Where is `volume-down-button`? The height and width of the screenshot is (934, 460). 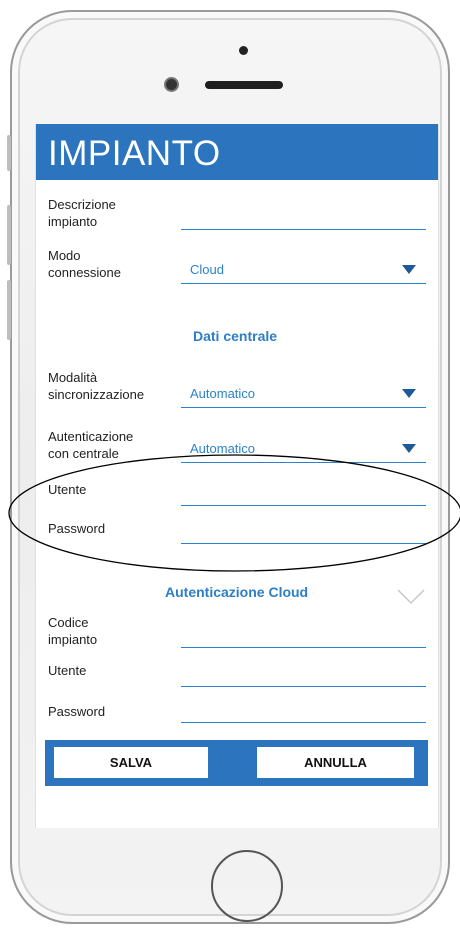
volume-down-button is located at coordinates (9, 310).